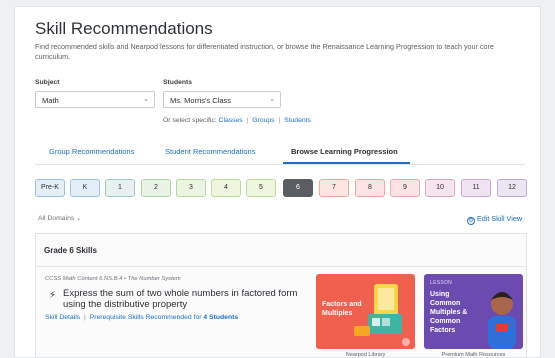  What do you see at coordinates (334, 188) in the screenshot?
I see `grade-button-7: 7` at bounding box center [334, 188].